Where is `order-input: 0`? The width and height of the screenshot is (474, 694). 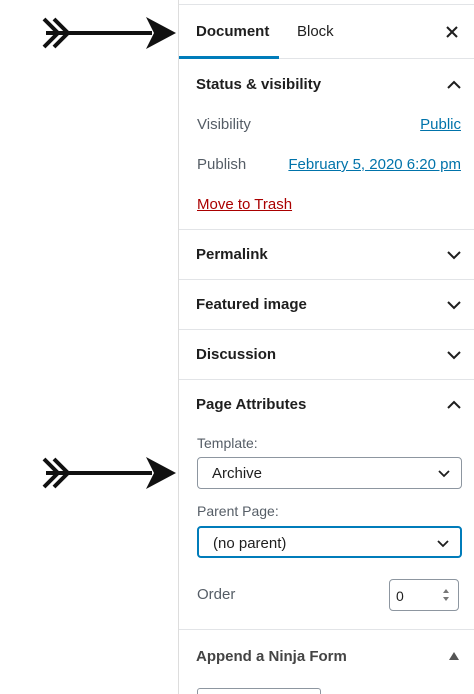 order-input: 0 is located at coordinates (424, 595).